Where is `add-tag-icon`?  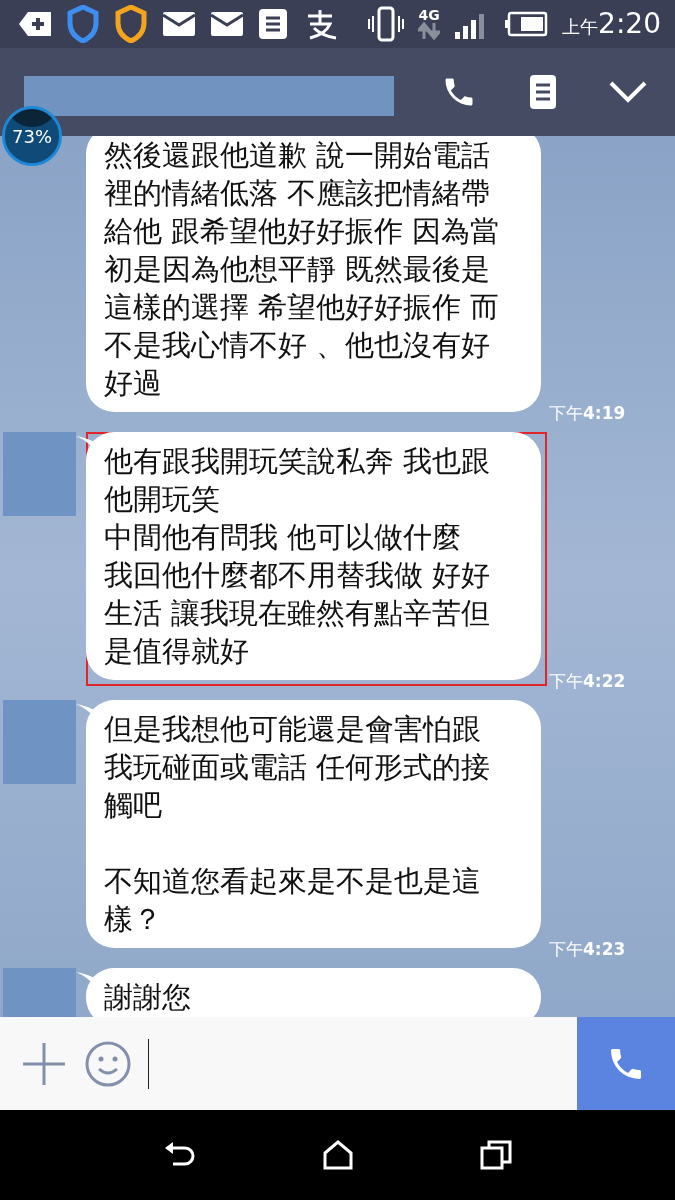 add-tag-icon is located at coordinates (35, 24).